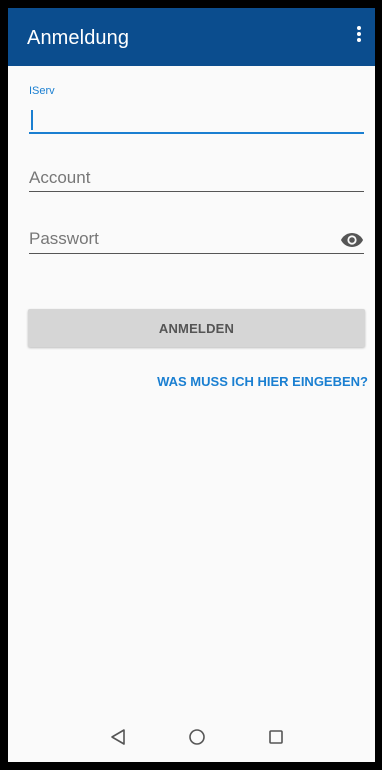 The image size is (382, 770). Describe the element at coordinates (196, 178) in the screenshot. I see `account-input` at that location.